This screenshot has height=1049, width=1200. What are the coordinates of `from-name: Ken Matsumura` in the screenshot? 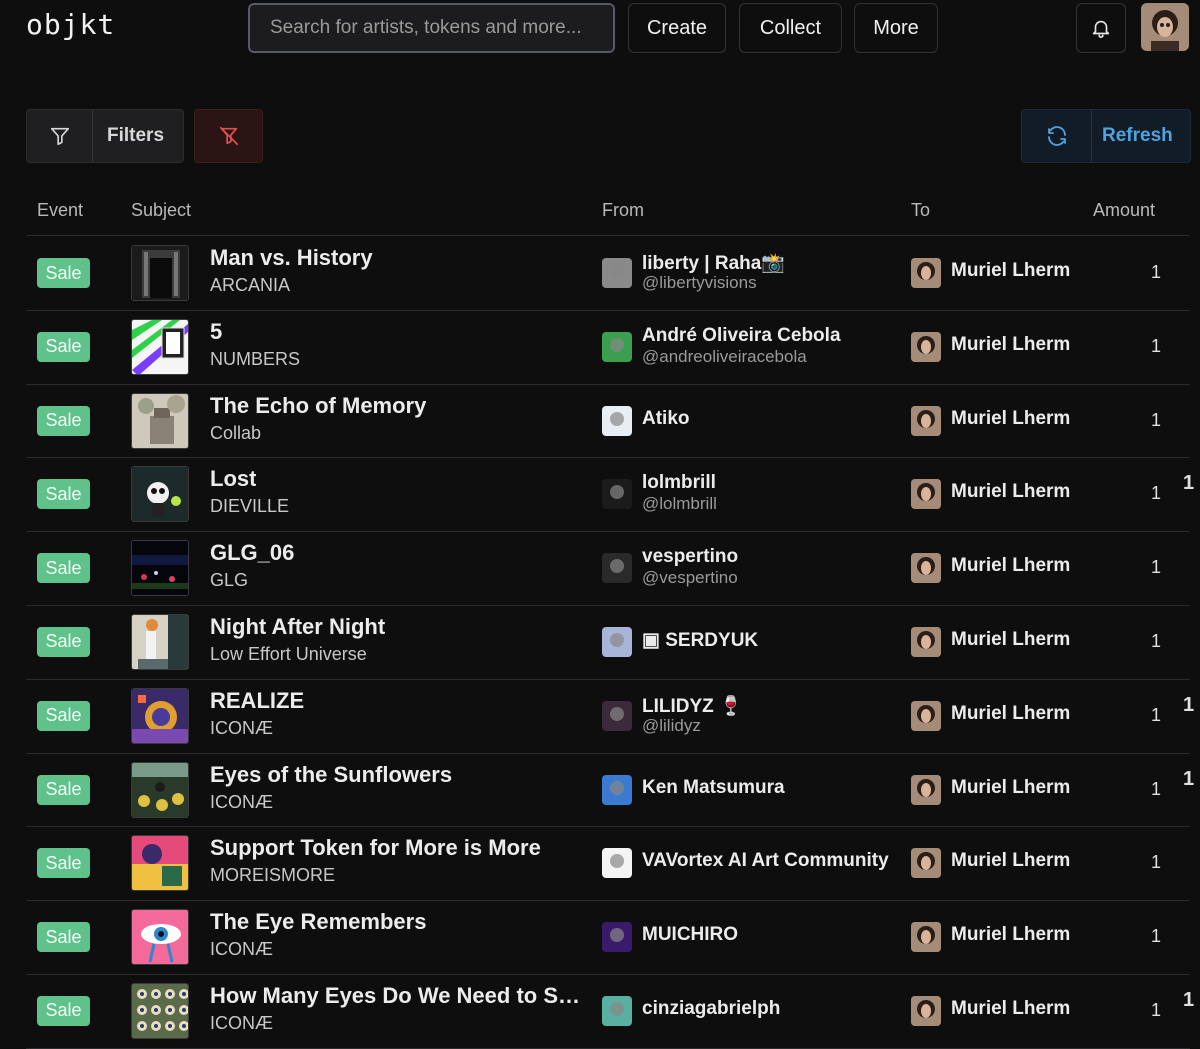 It's located at (713, 788).